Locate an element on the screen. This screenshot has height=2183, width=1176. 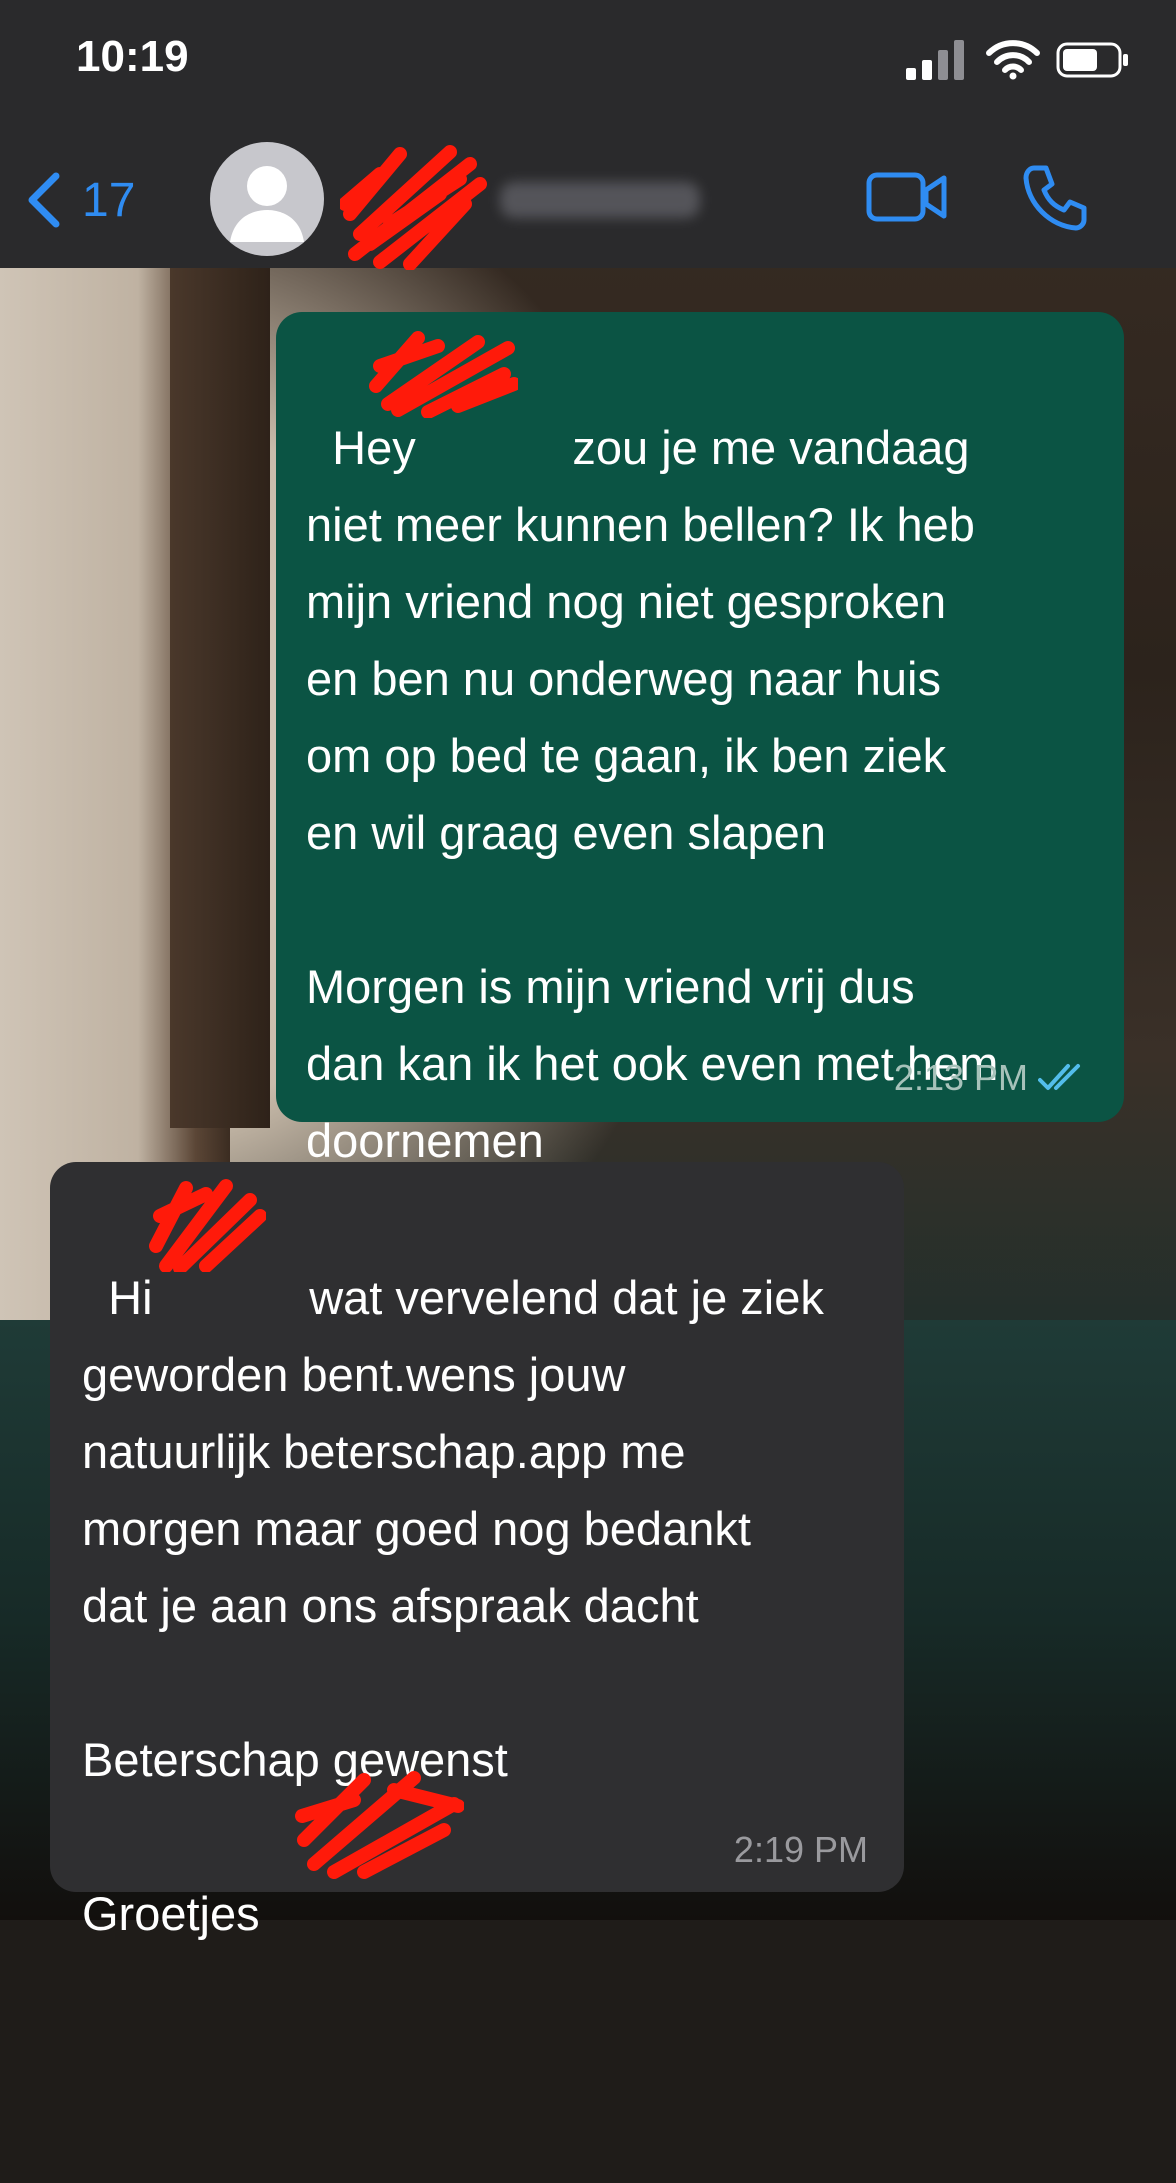
message-meta: 2:19 PM is located at coordinates (801, 1850).